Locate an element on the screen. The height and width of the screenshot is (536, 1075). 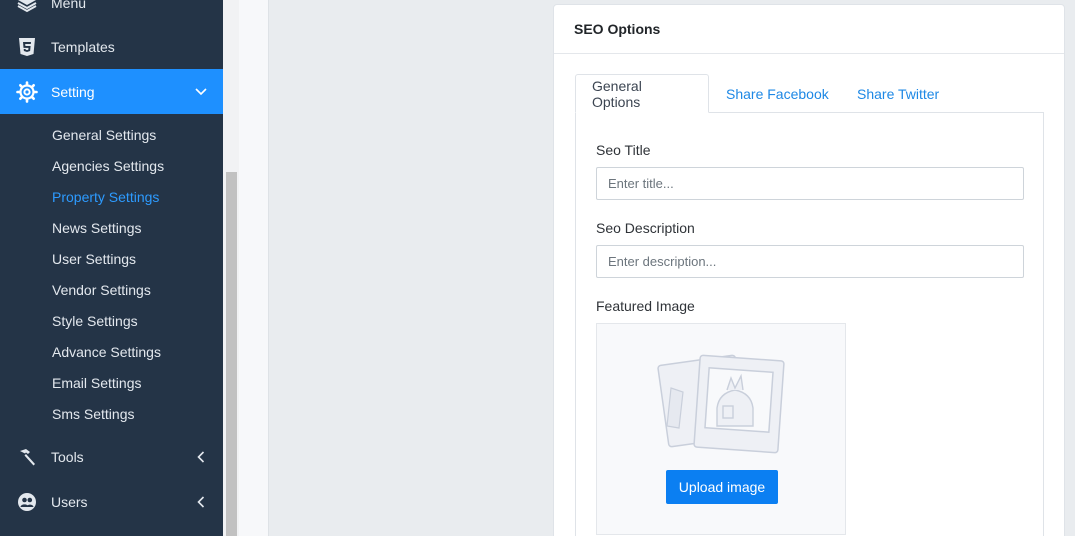
sidebar-item-setting: Setting is located at coordinates (111, 91).